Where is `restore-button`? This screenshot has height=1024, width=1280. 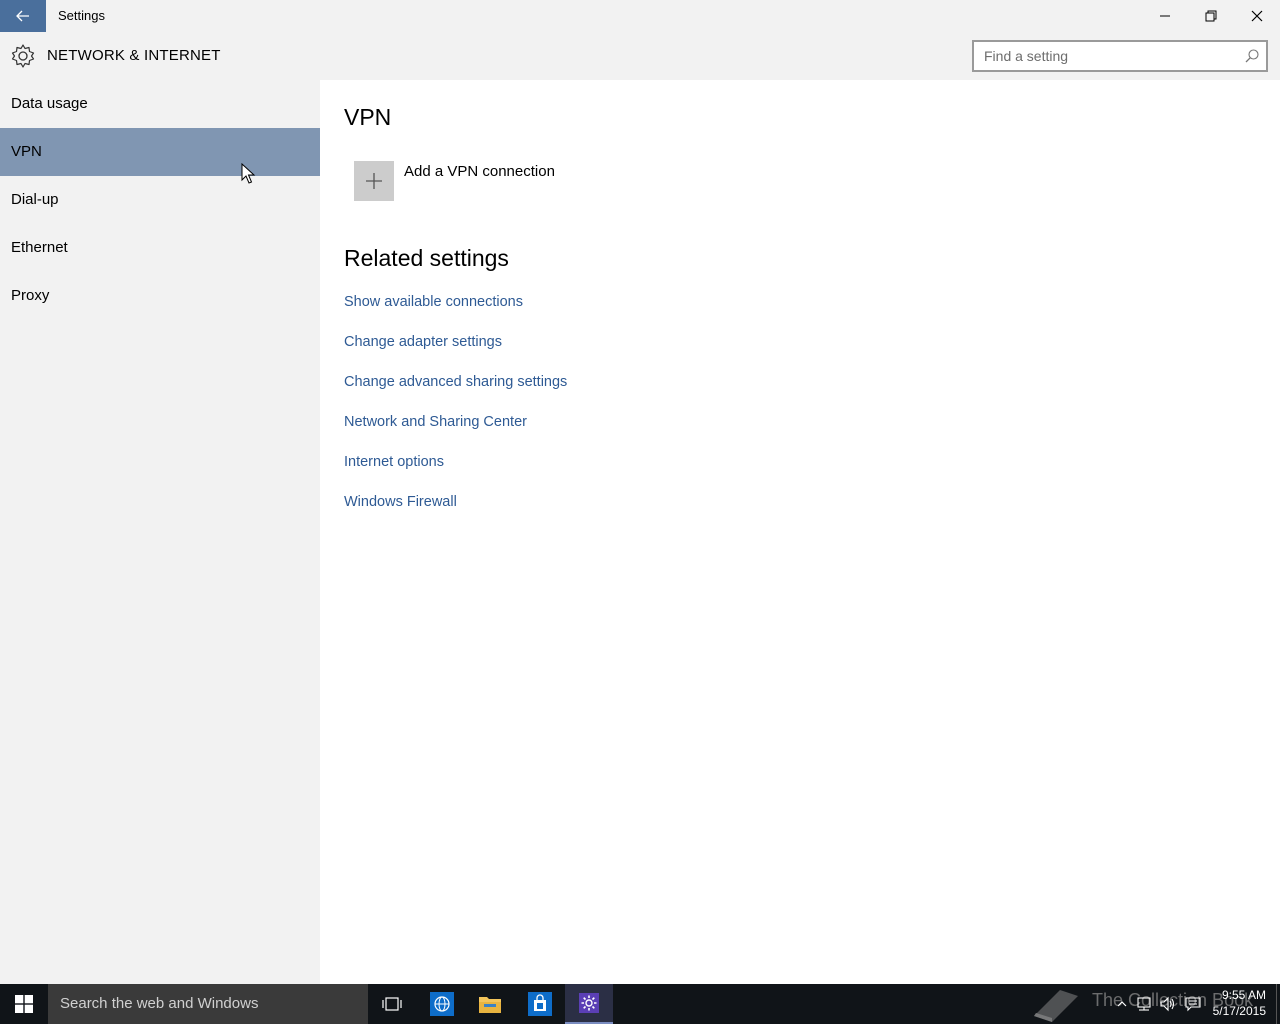 restore-button is located at coordinates (1211, 16).